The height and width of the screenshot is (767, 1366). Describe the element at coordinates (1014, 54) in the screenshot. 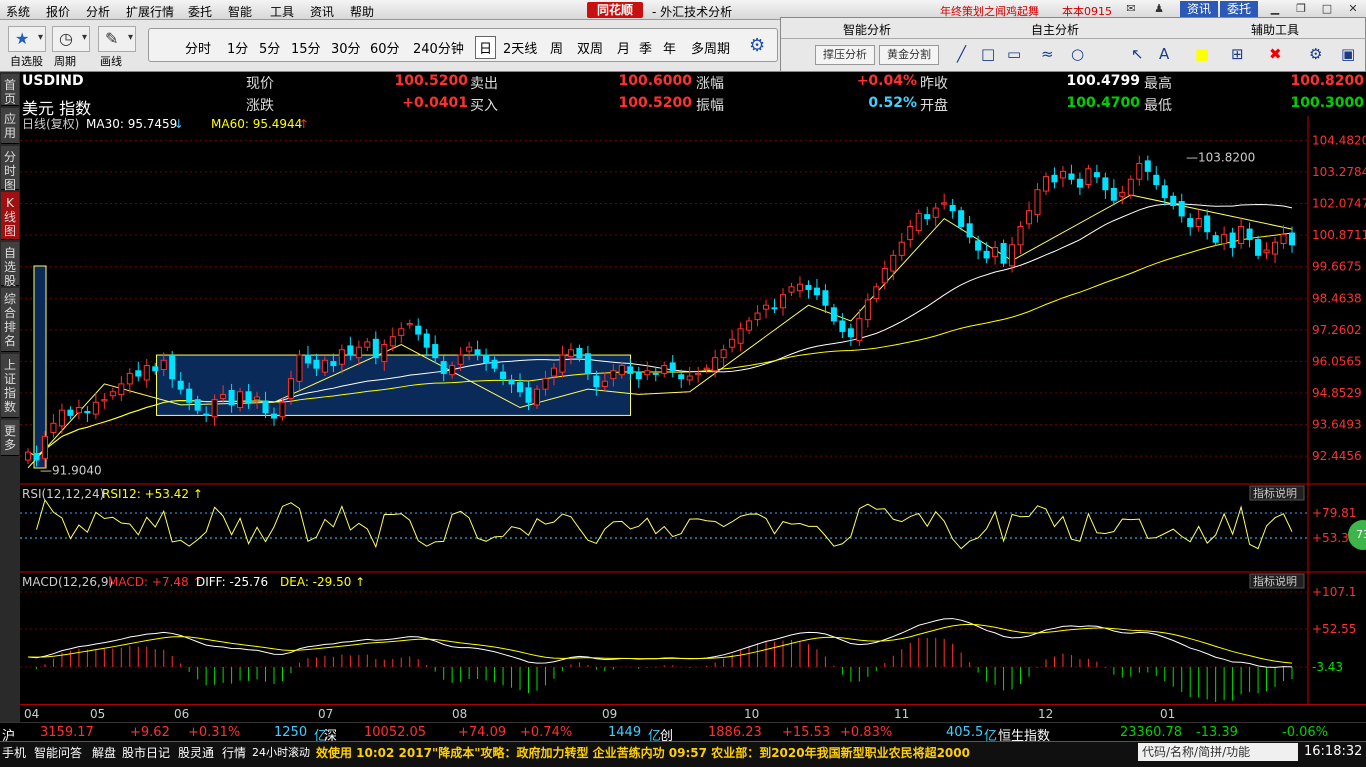

I see `square-tool-icon: ▭` at that location.